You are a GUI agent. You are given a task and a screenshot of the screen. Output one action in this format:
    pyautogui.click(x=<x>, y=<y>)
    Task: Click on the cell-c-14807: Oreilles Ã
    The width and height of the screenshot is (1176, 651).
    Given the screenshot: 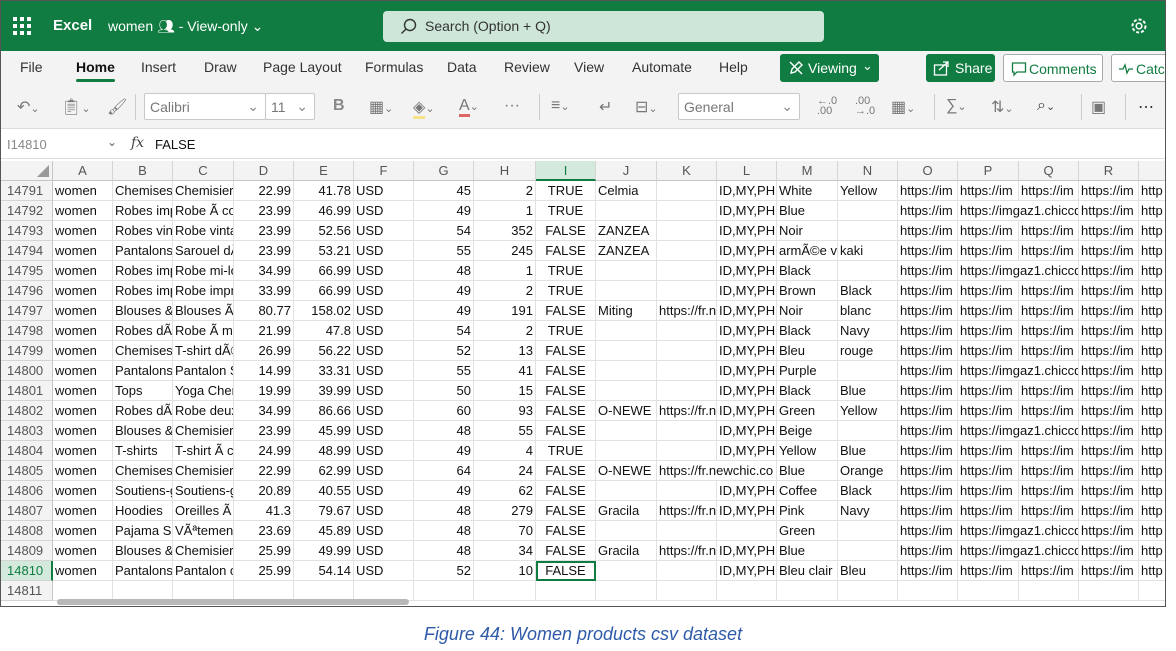 What is the action you would take?
    pyautogui.click(x=203, y=511)
    